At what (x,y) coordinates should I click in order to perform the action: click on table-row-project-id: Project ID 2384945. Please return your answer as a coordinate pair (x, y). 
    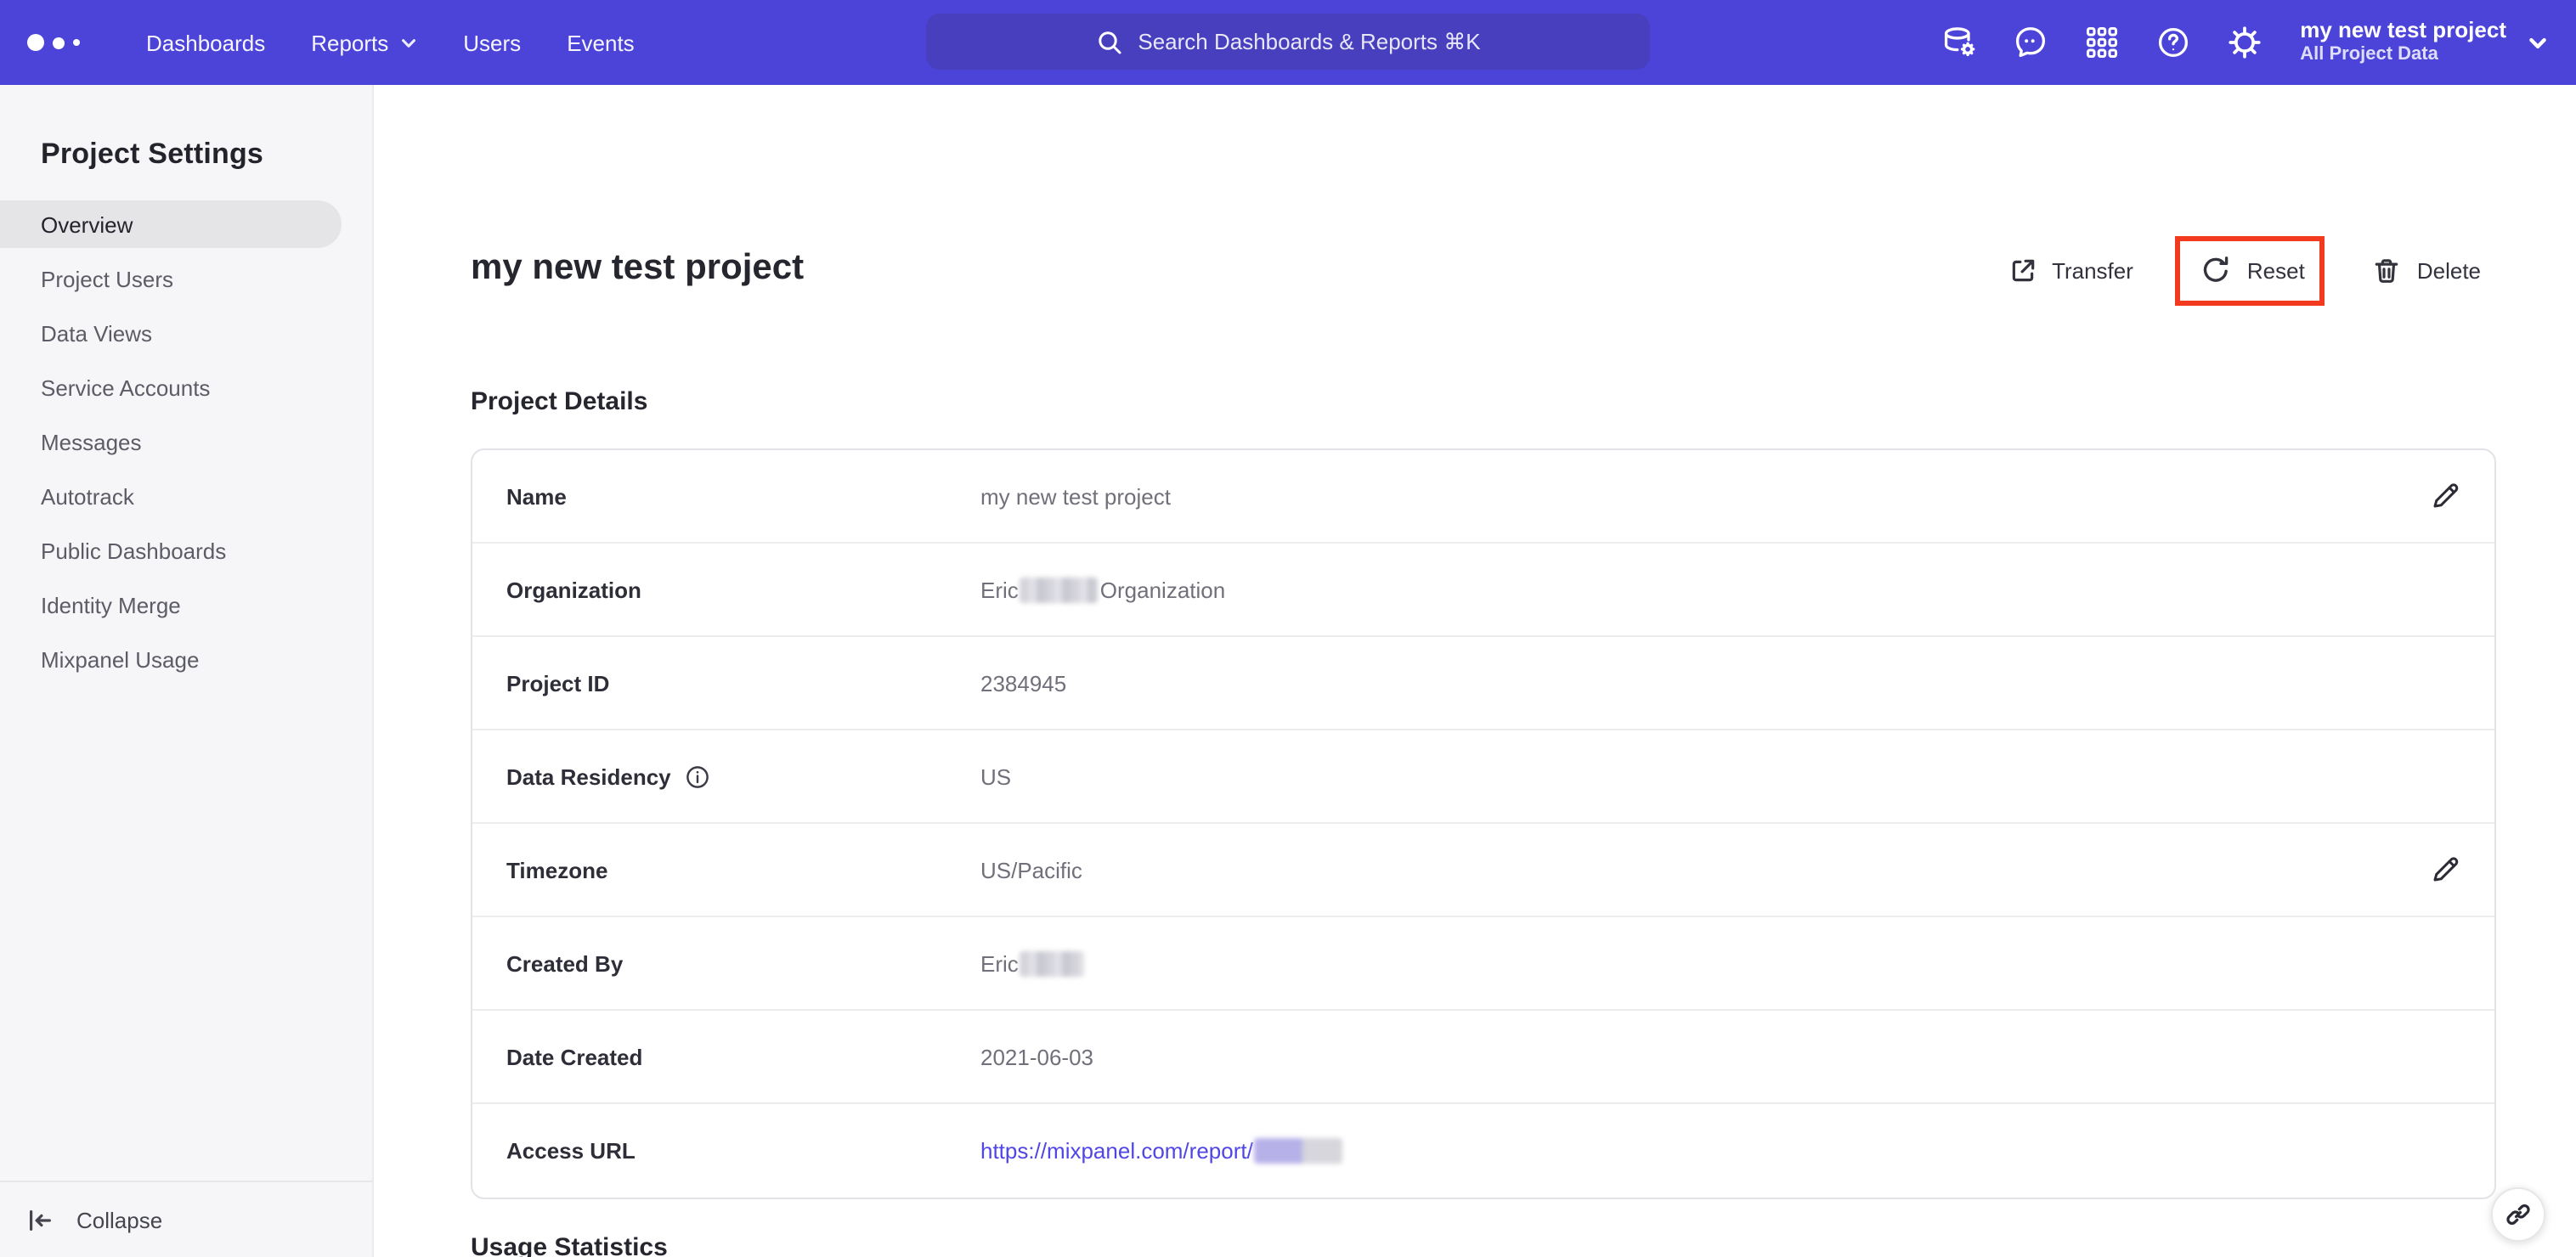
    Looking at the image, I should click on (1483, 684).